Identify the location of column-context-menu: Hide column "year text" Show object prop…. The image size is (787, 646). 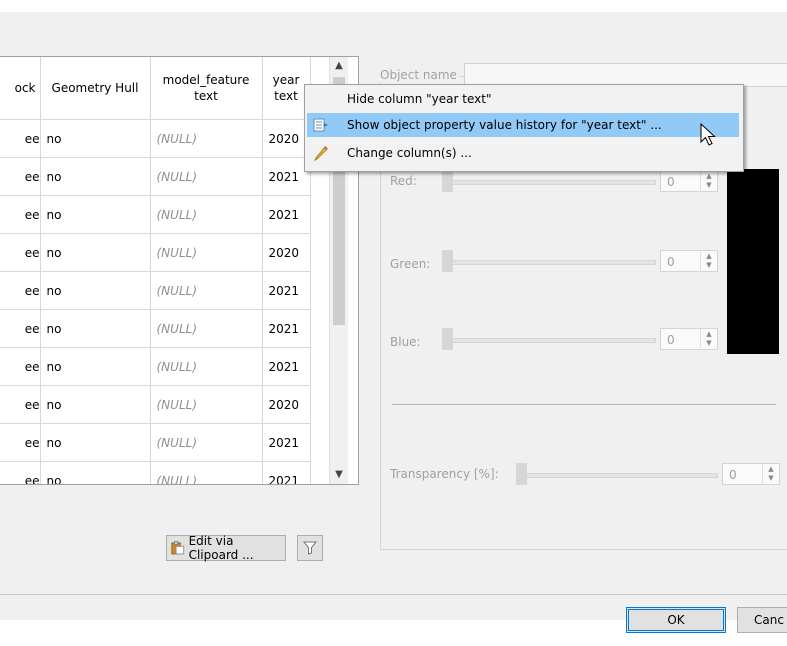
(524, 128).